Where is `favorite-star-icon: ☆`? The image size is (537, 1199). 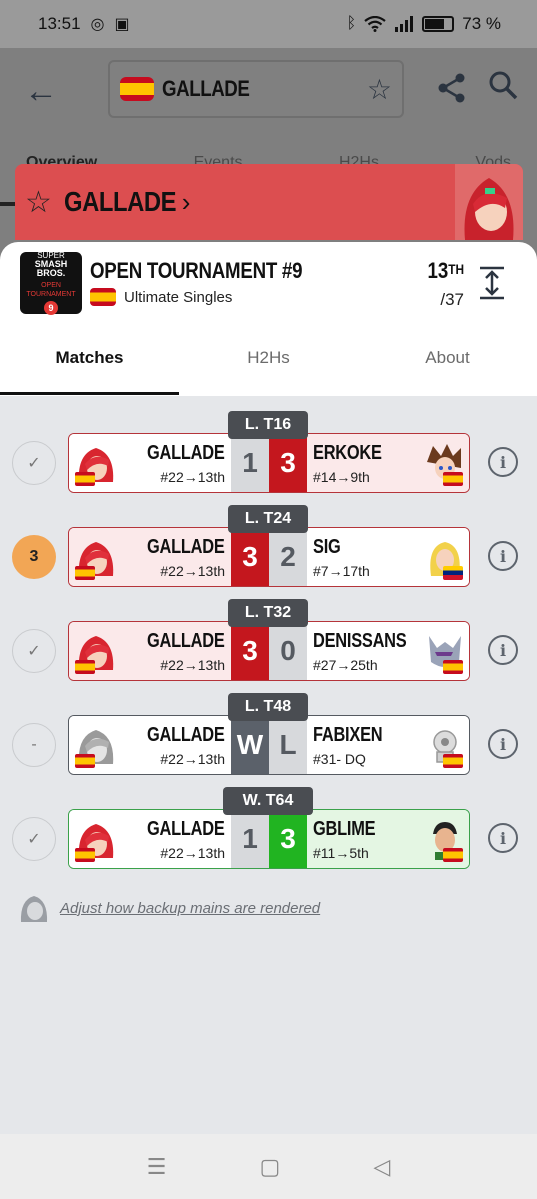 favorite-star-icon: ☆ is located at coordinates (38, 202).